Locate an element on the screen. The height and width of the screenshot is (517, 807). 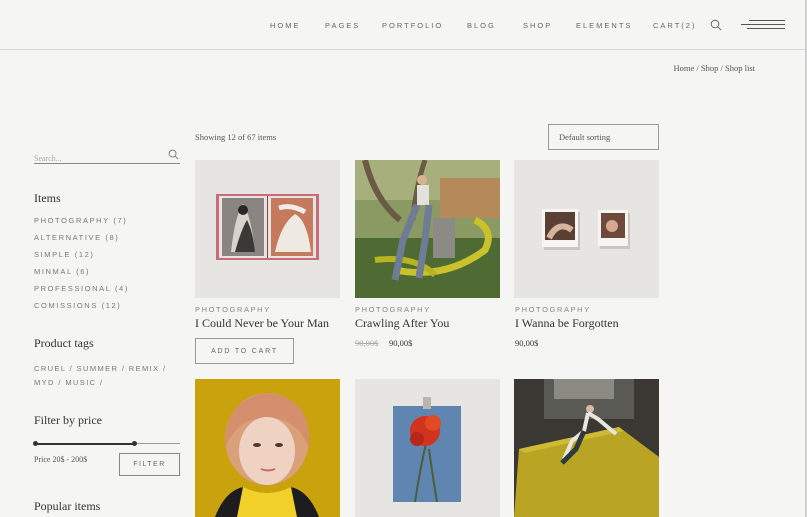
slider-handle-max is located at coordinates (134, 443).